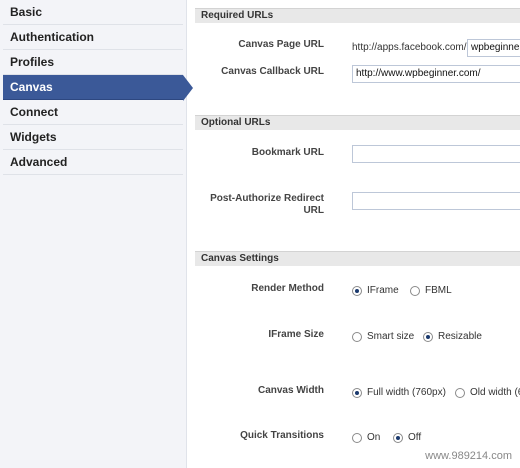  Describe the element at coordinates (282, 435) in the screenshot. I see `quick-transitions-label: Quick Transitions` at that location.